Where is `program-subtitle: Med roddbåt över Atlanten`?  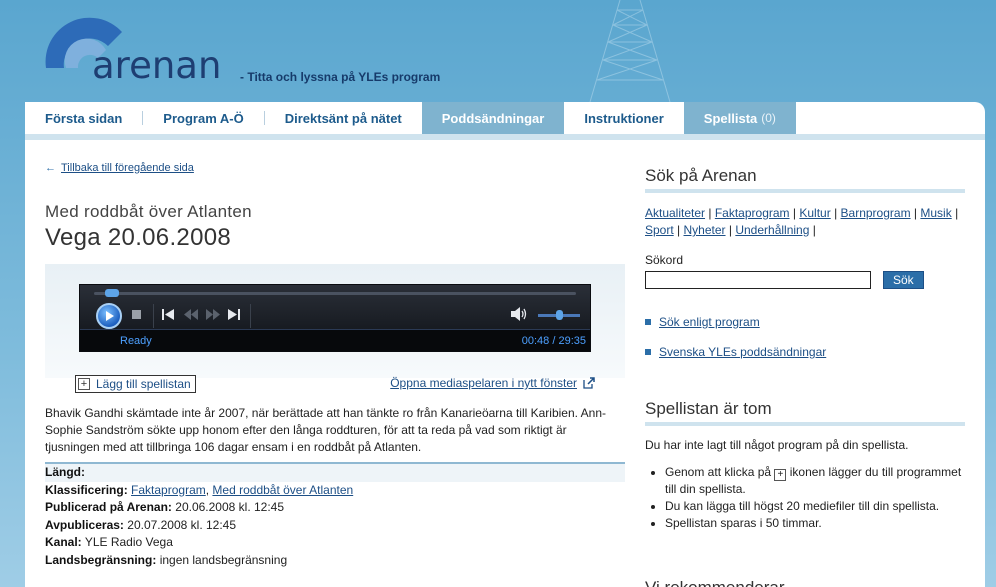
program-subtitle: Med roddbåt över Atlanten is located at coordinates (148, 211).